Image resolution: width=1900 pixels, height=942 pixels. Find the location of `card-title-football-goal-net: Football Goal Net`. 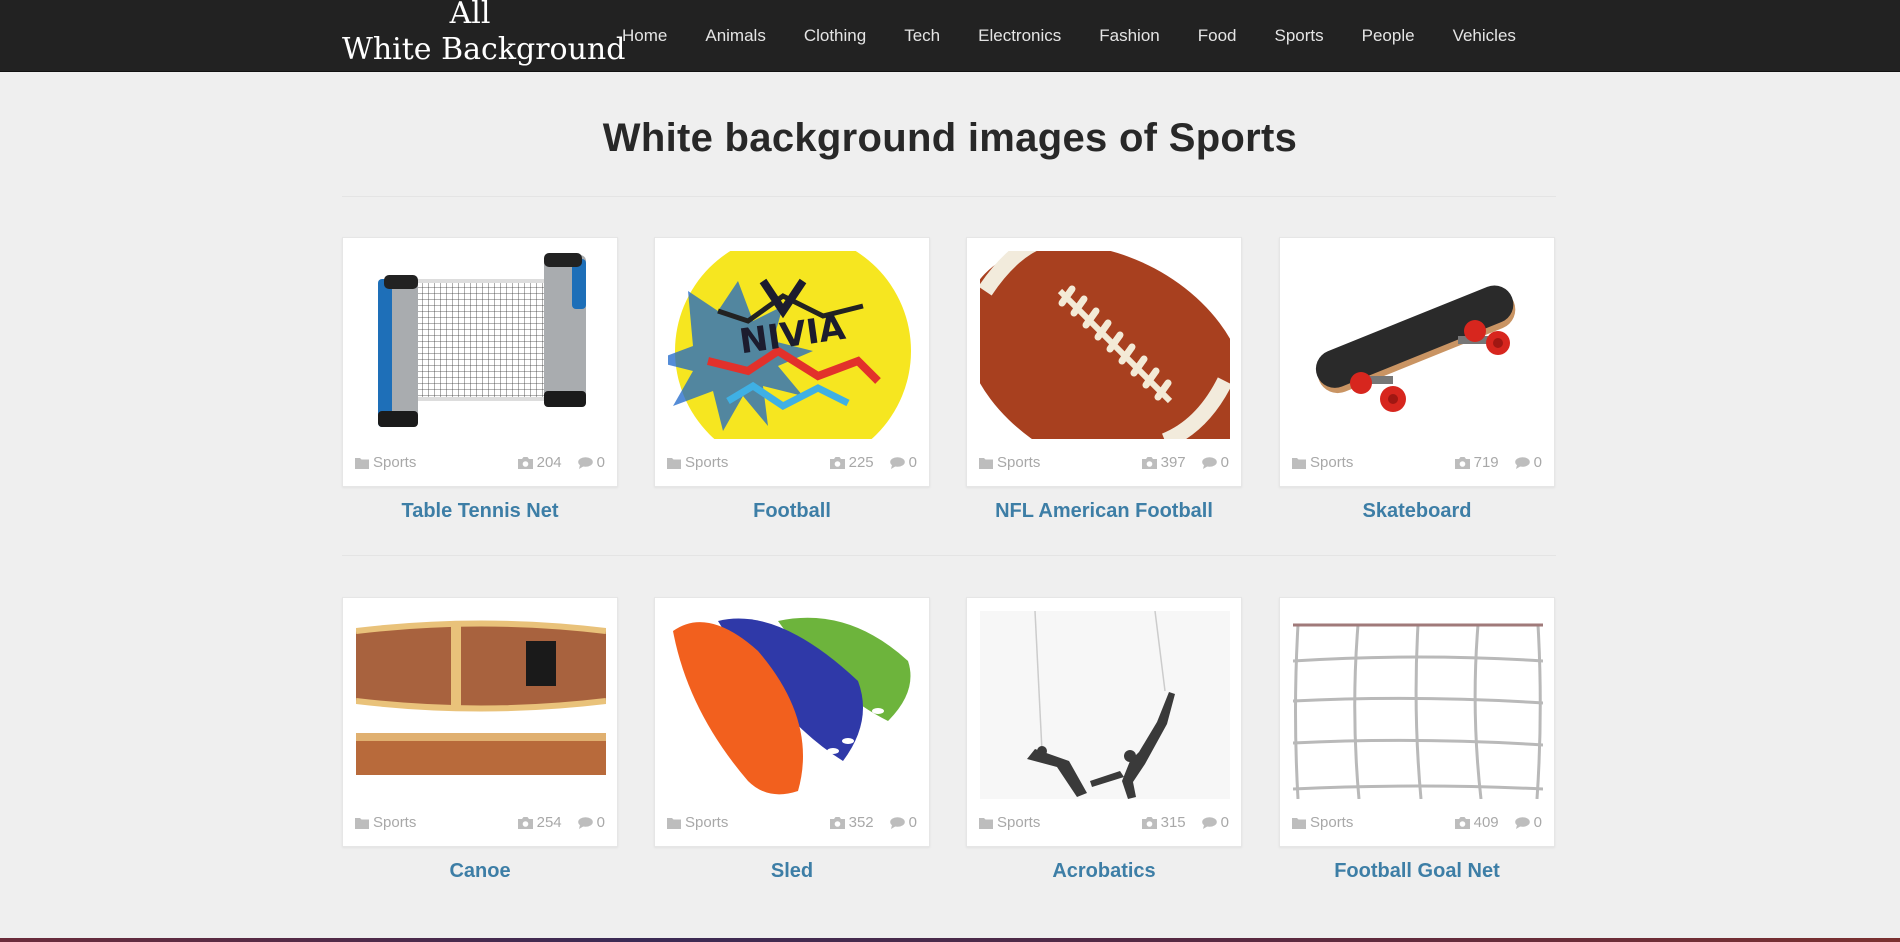

card-title-football-goal-net: Football Goal Net is located at coordinates (1417, 871).